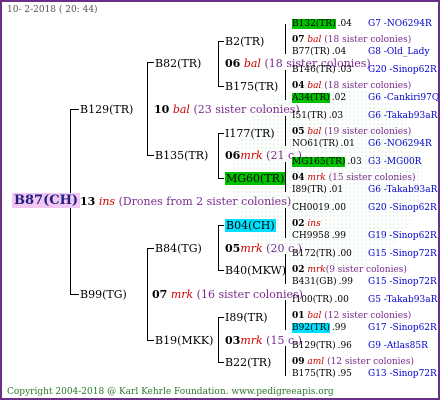 The image size is (440, 400). I want to click on gen2-tag: bal, so click(252, 63).